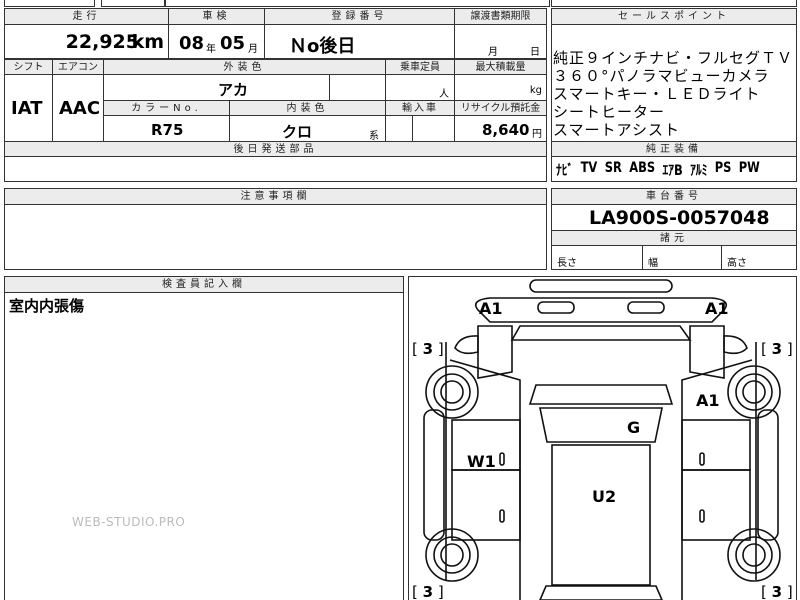 Image resolution: width=800 pixels, height=600 pixels. I want to click on color-no-value: R75, so click(167, 130).